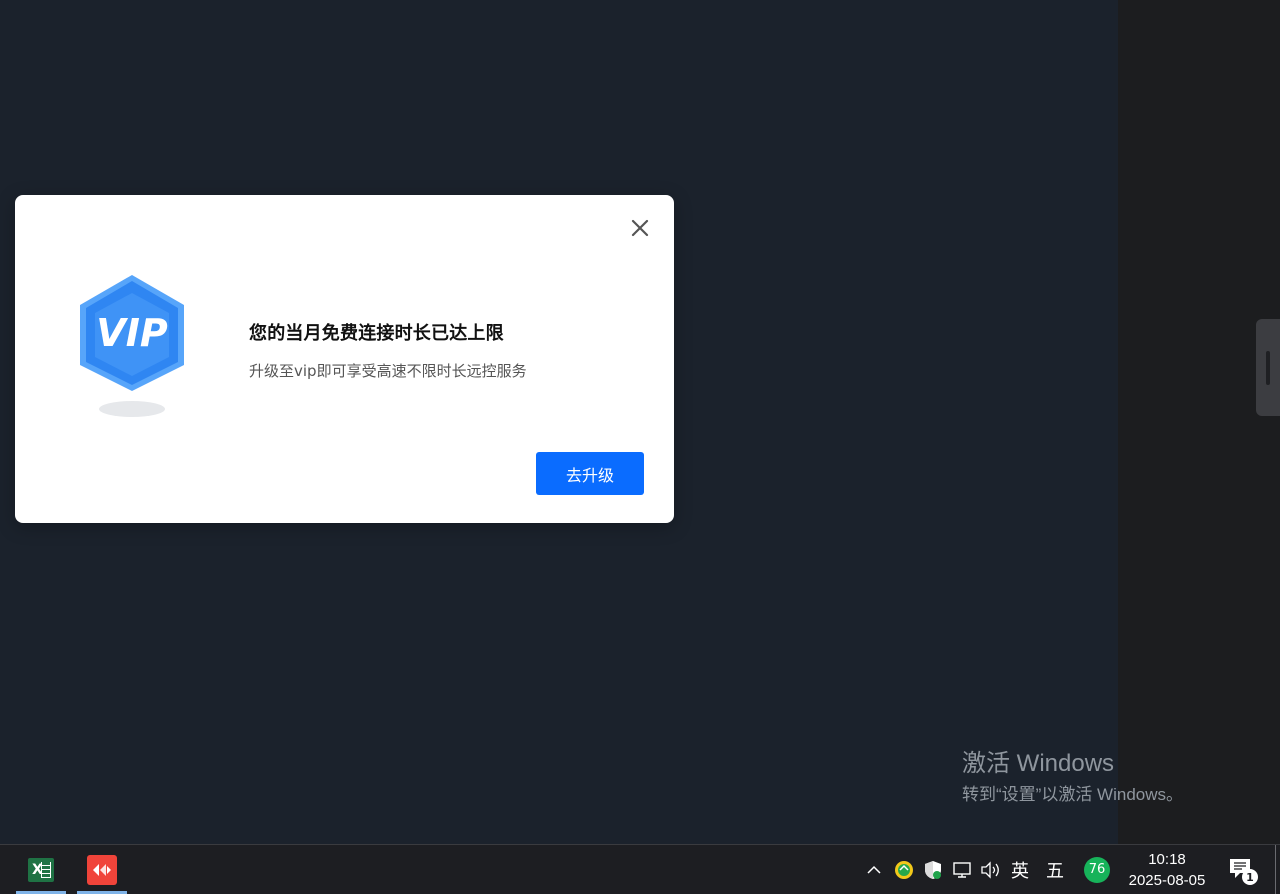  I want to click on vip-badge-text: VIP, so click(132, 333).